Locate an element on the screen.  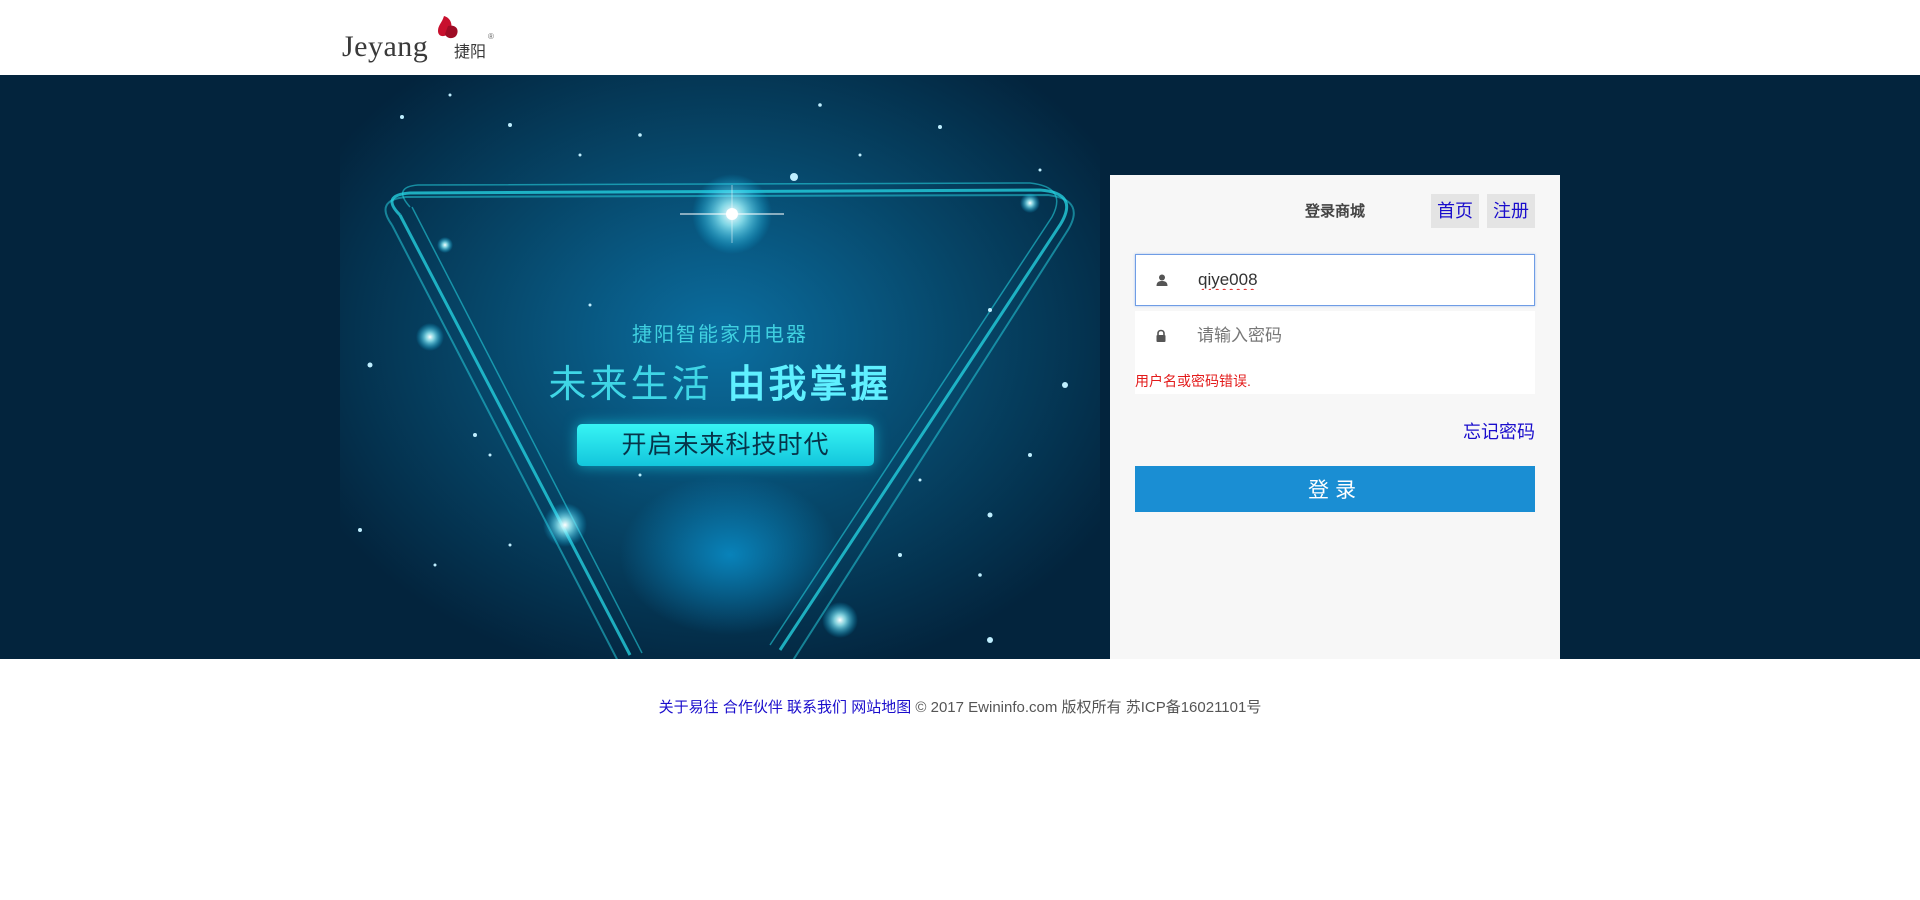
login-panel: 登录商城 首页 注册 用户名或密码错误. 忘记密码 登录 is located at coordinates (1335, 417).